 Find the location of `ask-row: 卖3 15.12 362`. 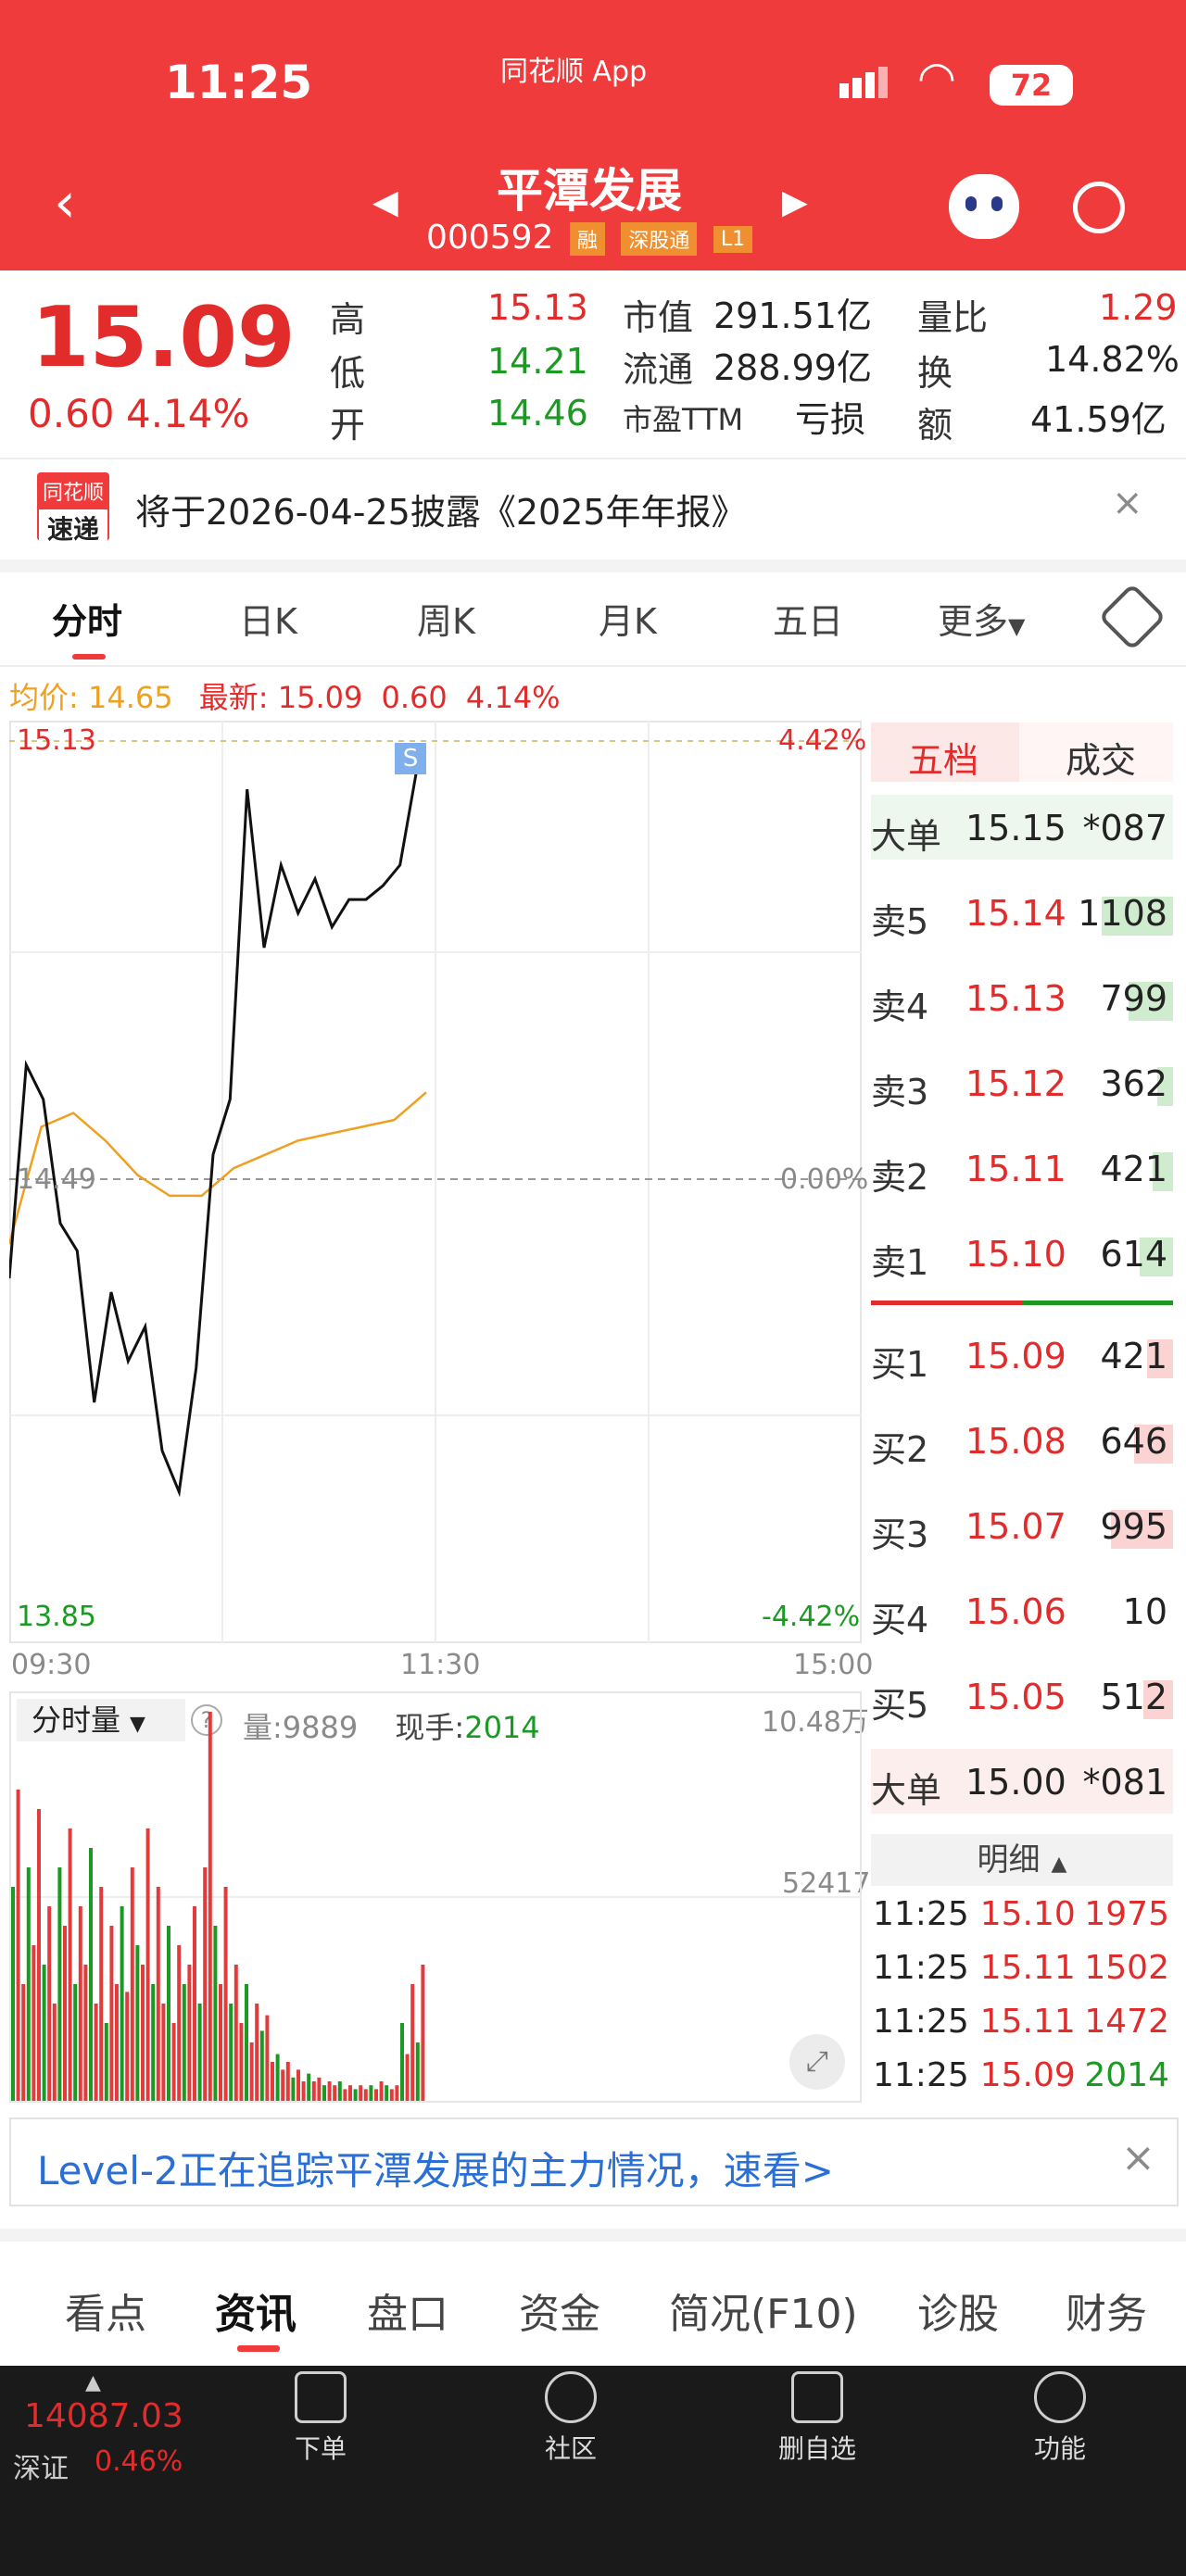

ask-row: 卖3 15.12 362 is located at coordinates (1022, 1082).